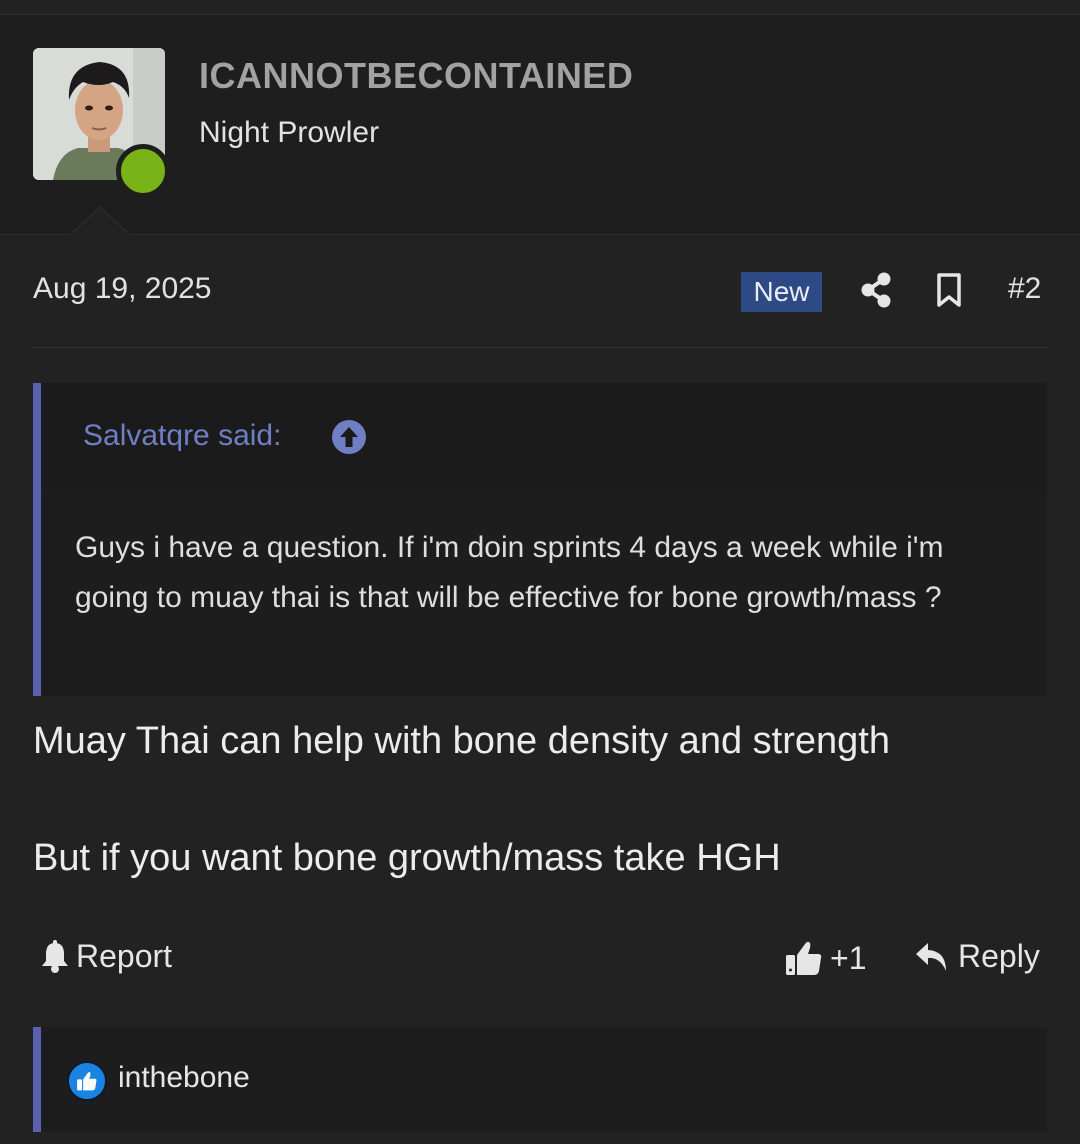 The width and height of the screenshot is (1080, 1144). Describe the element at coordinates (804, 958) in the screenshot. I see `thumbs-up-icon` at that location.